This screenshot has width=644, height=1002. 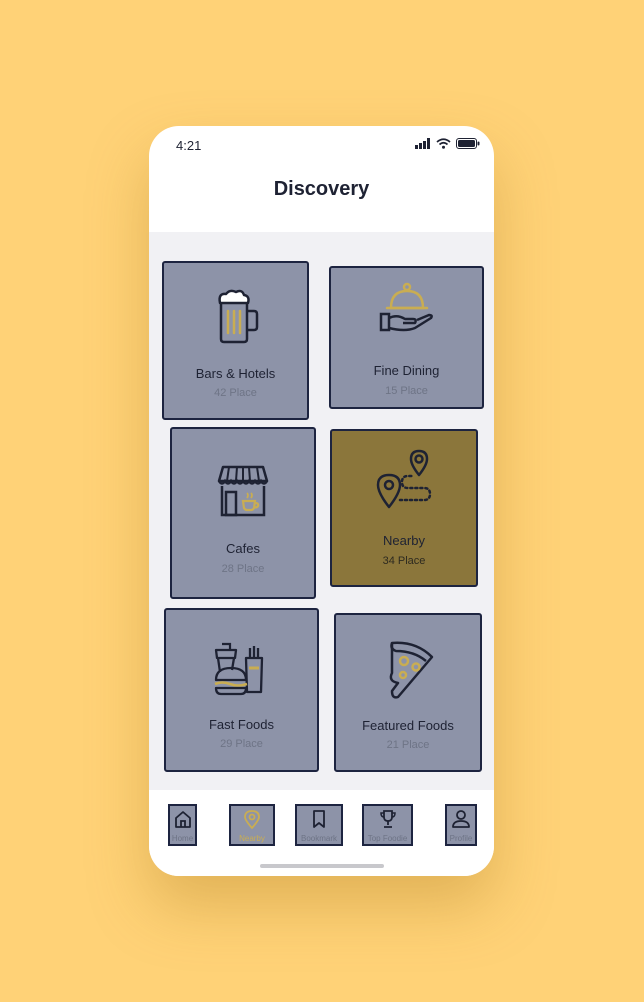 I want to click on tab-home: Home, so click(x=182, y=825).